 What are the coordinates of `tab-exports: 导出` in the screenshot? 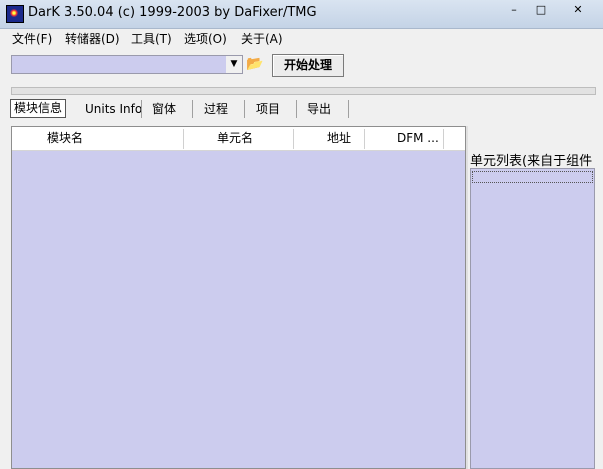 It's located at (319, 109).